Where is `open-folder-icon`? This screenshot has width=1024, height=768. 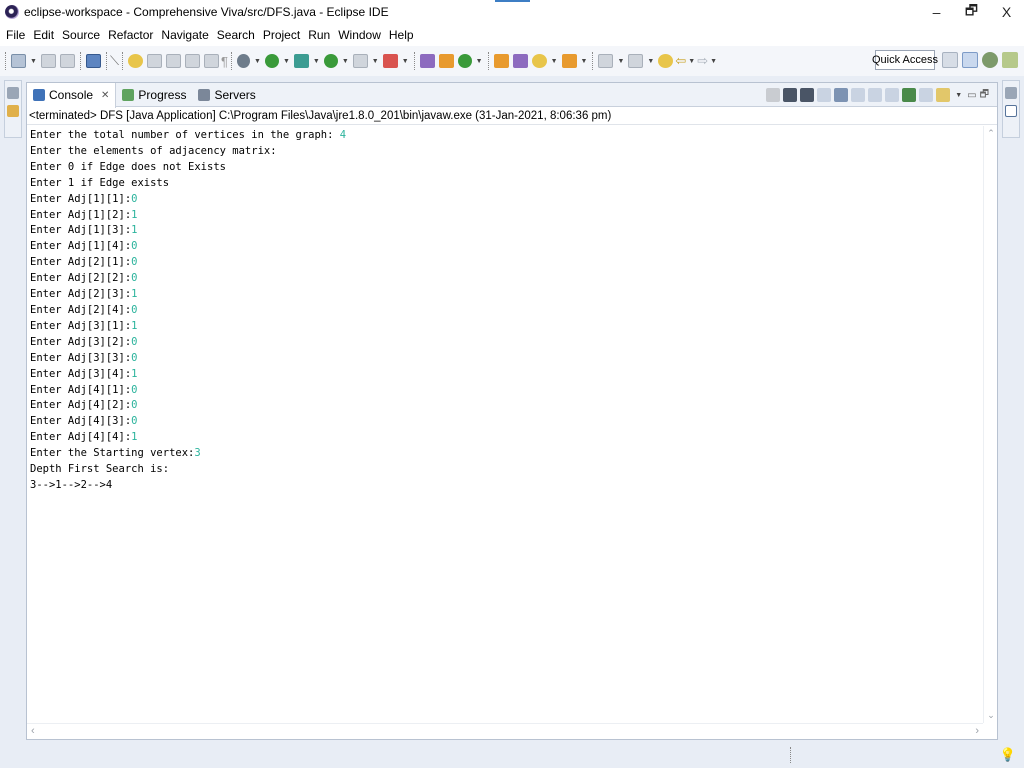
open-folder-icon is located at coordinates (569, 61).